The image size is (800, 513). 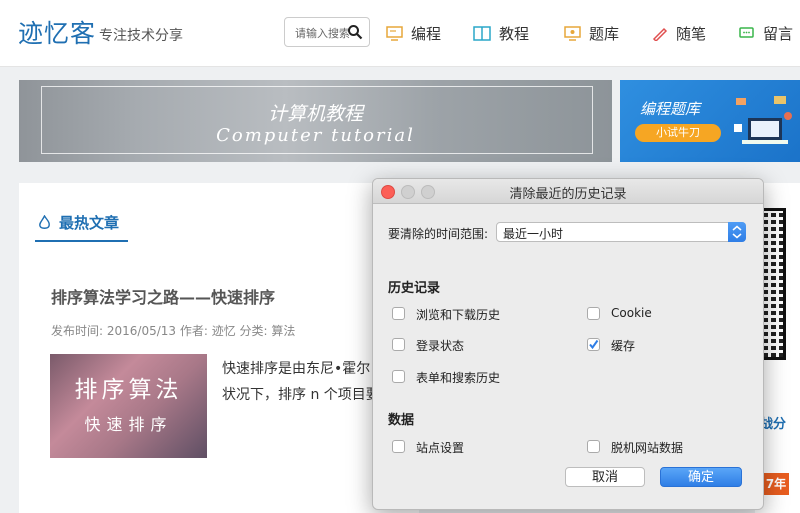 I want to click on offline-site-data-checkbox, so click(x=593, y=446).